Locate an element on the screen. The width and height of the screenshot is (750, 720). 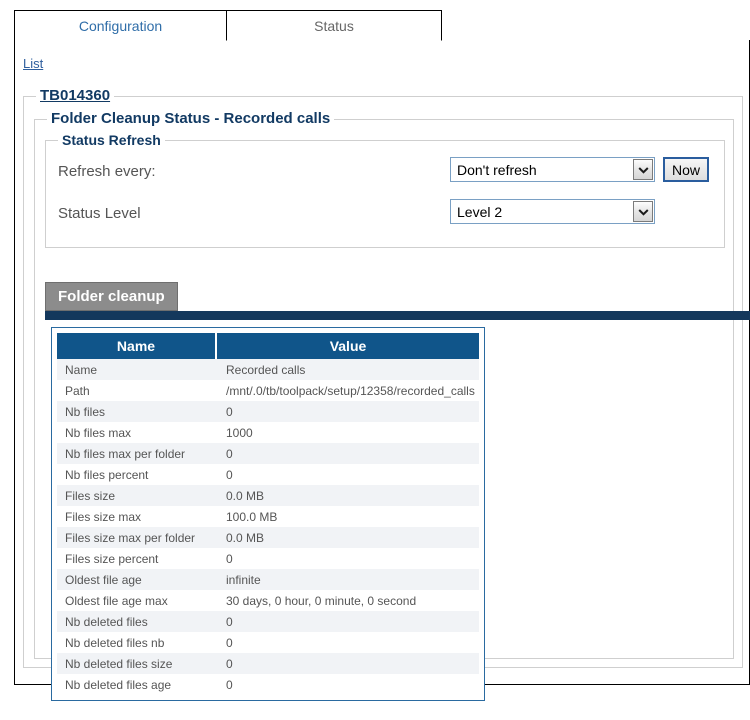
table-row: Nb files max 1000 is located at coordinates (268, 432).